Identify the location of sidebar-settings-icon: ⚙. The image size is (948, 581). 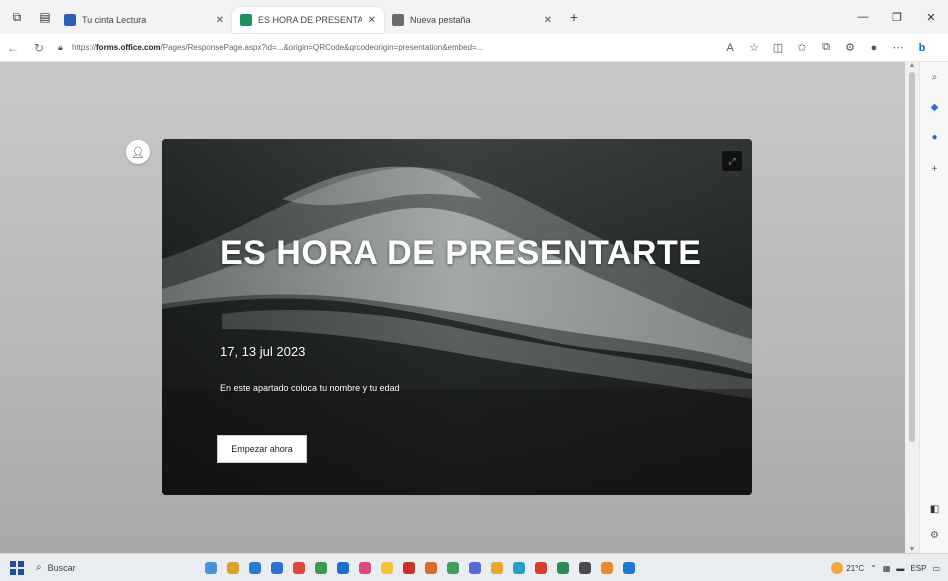
(934, 535).